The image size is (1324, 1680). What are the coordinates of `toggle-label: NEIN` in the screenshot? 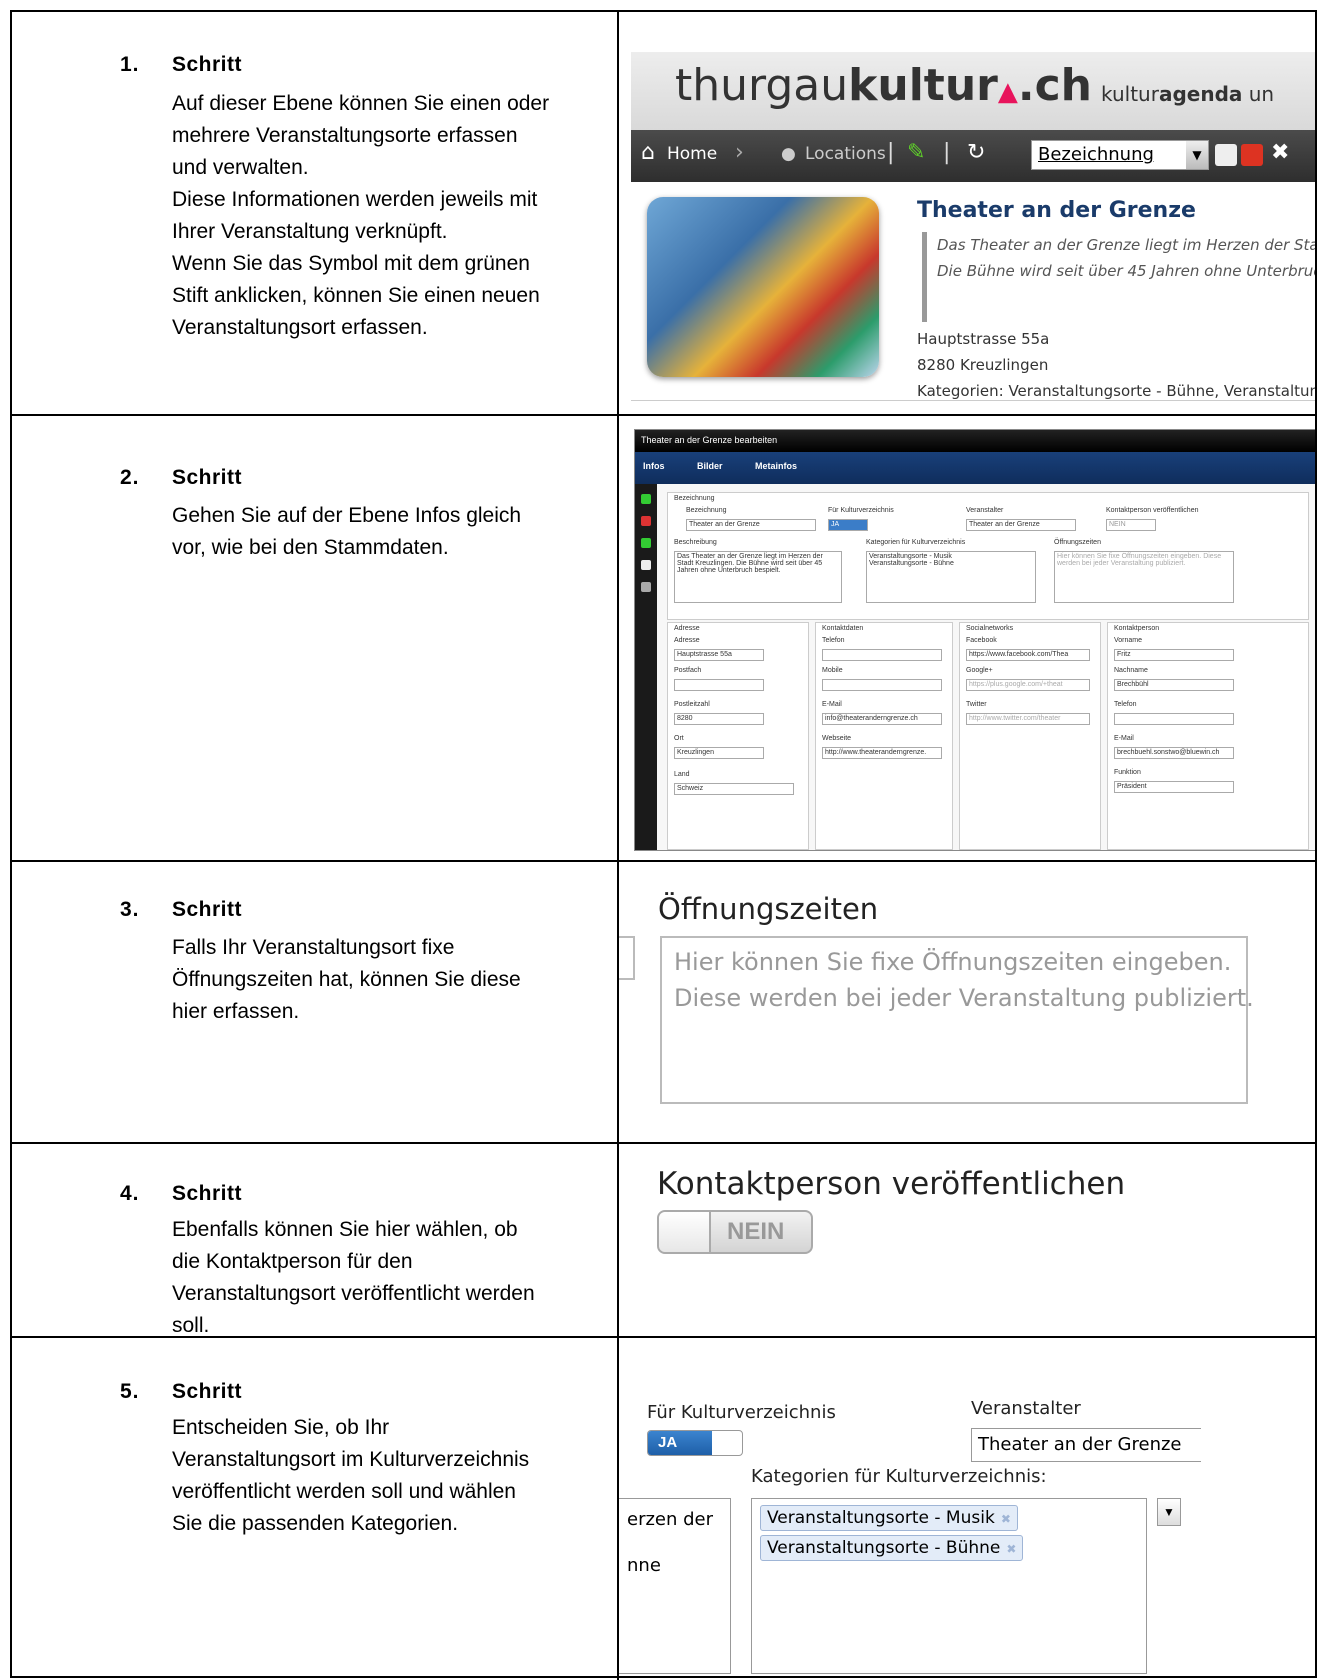 It's located at (756, 1231).